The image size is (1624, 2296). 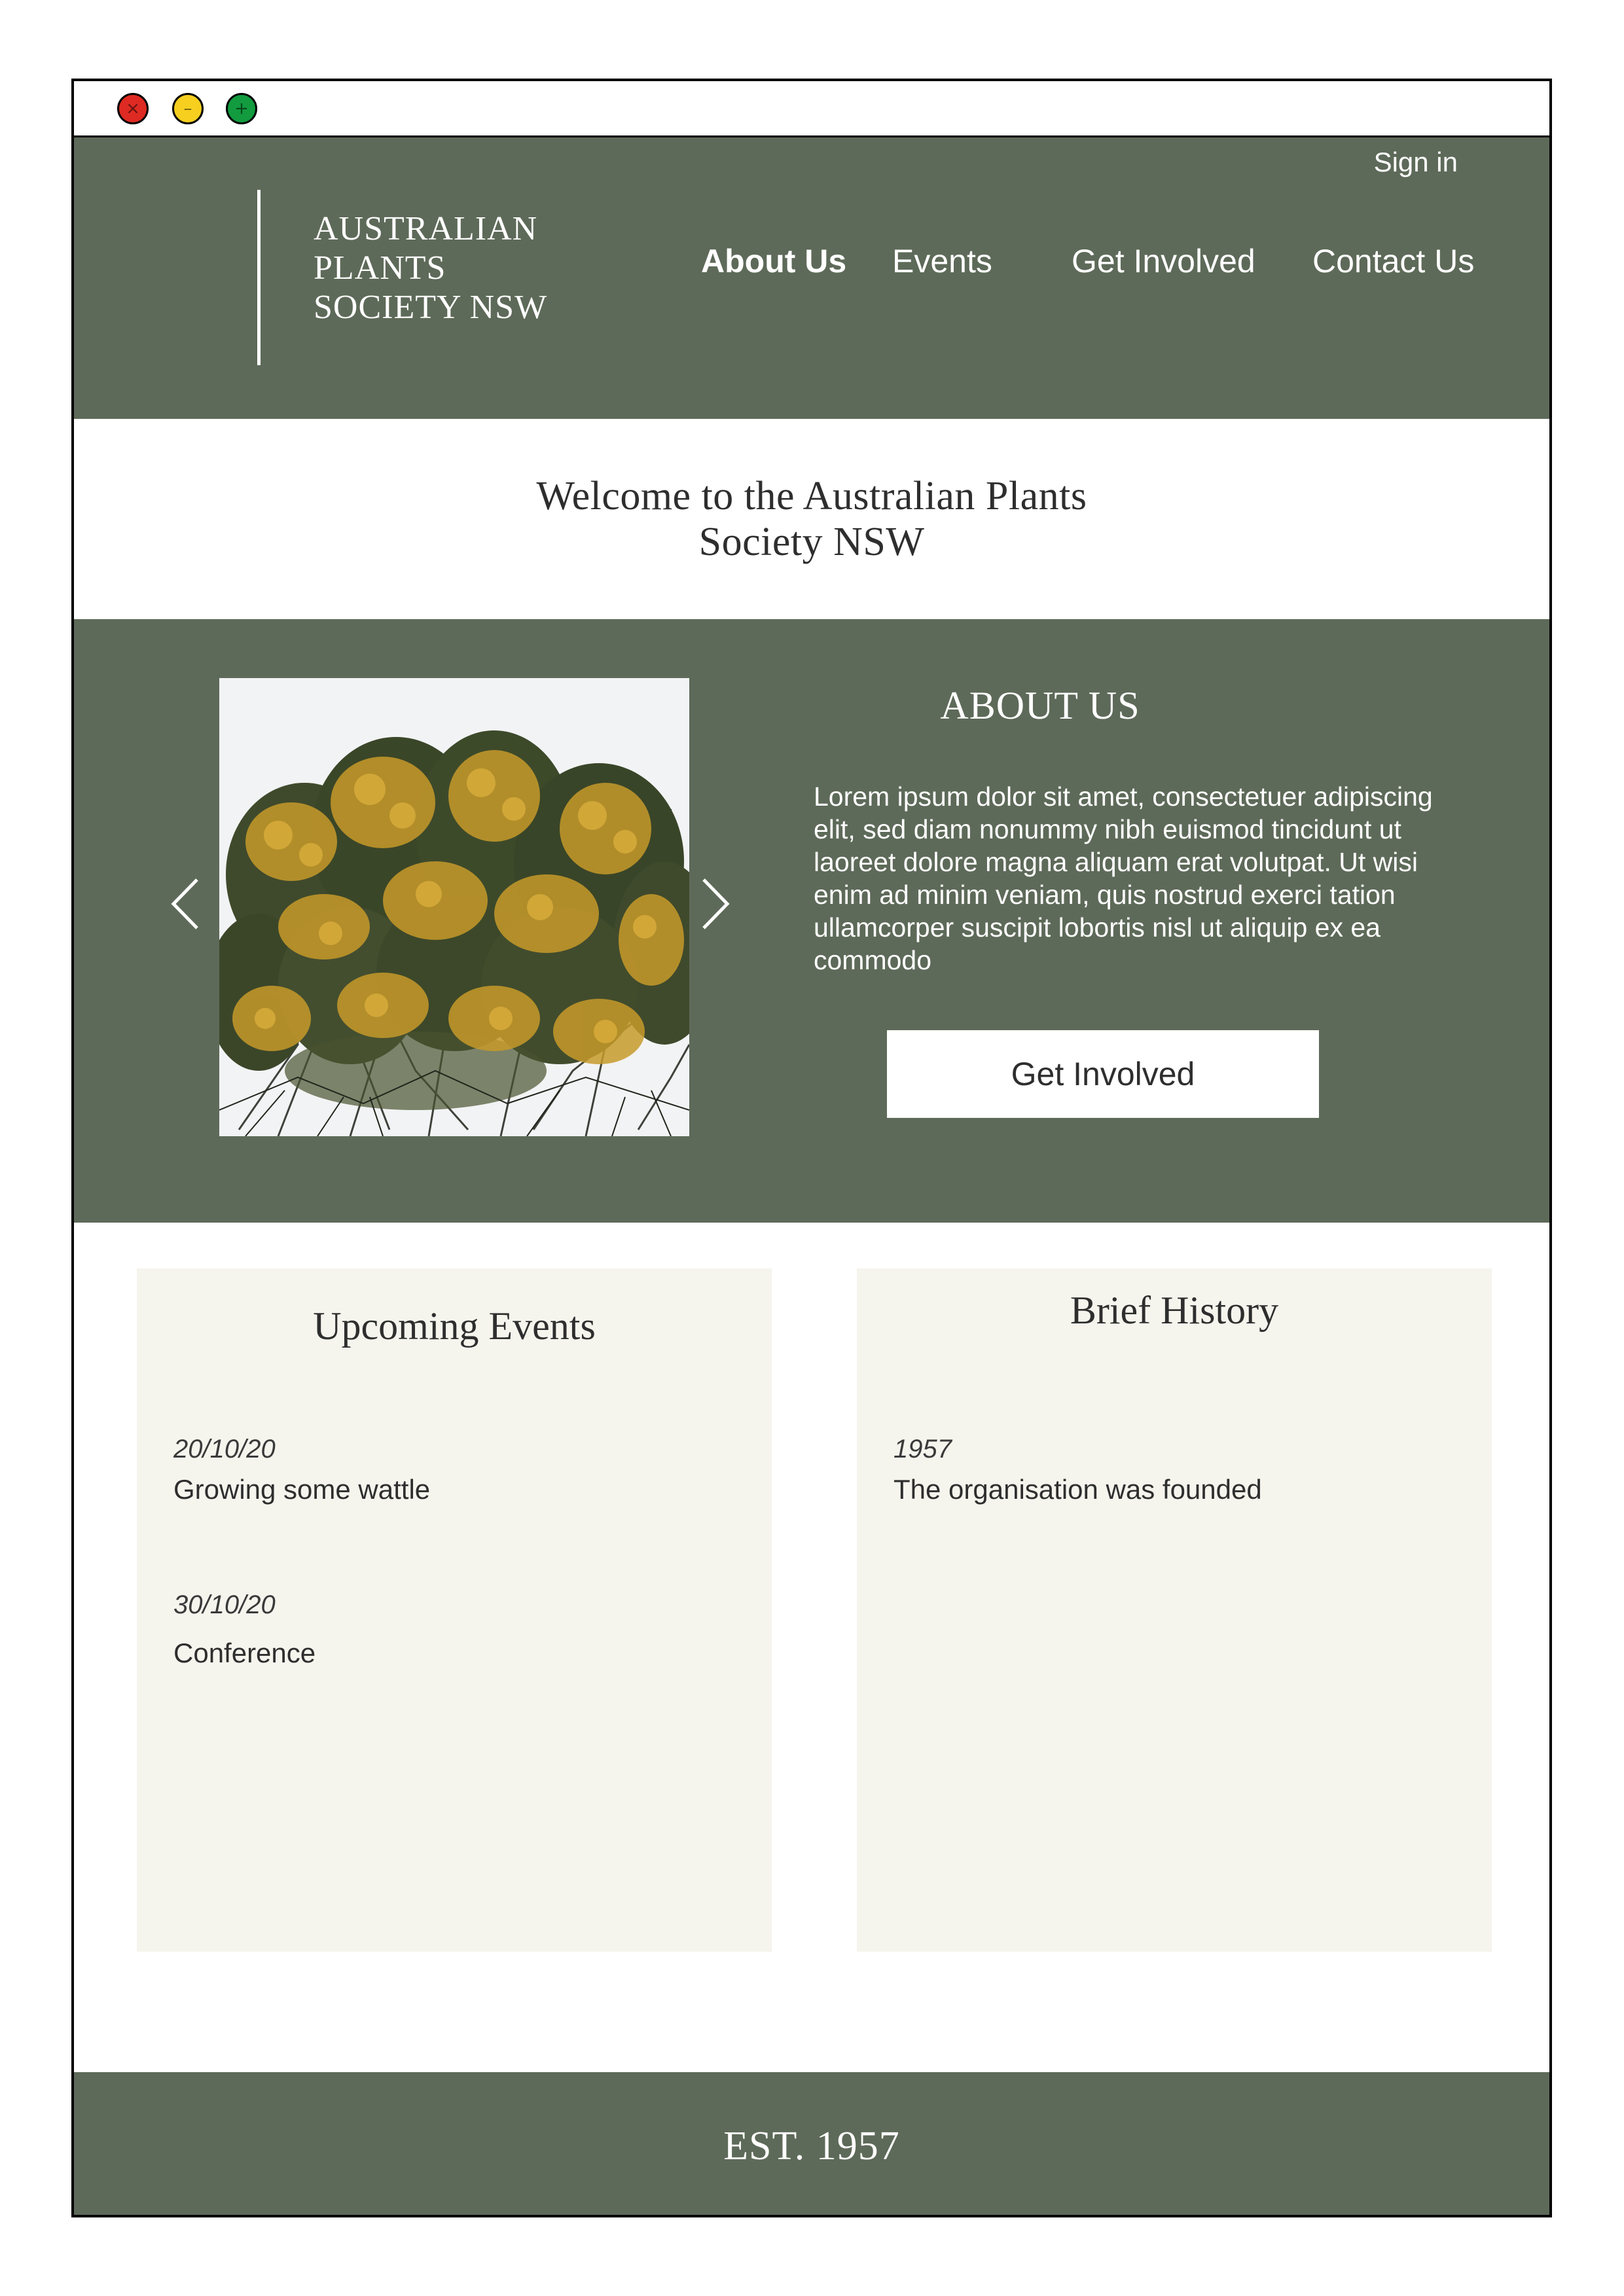 What do you see at coordinates (1393, 261) in the screenshot?
I see `nav-item-contact-us: Contact Us` at bounding box center [1393, 261].